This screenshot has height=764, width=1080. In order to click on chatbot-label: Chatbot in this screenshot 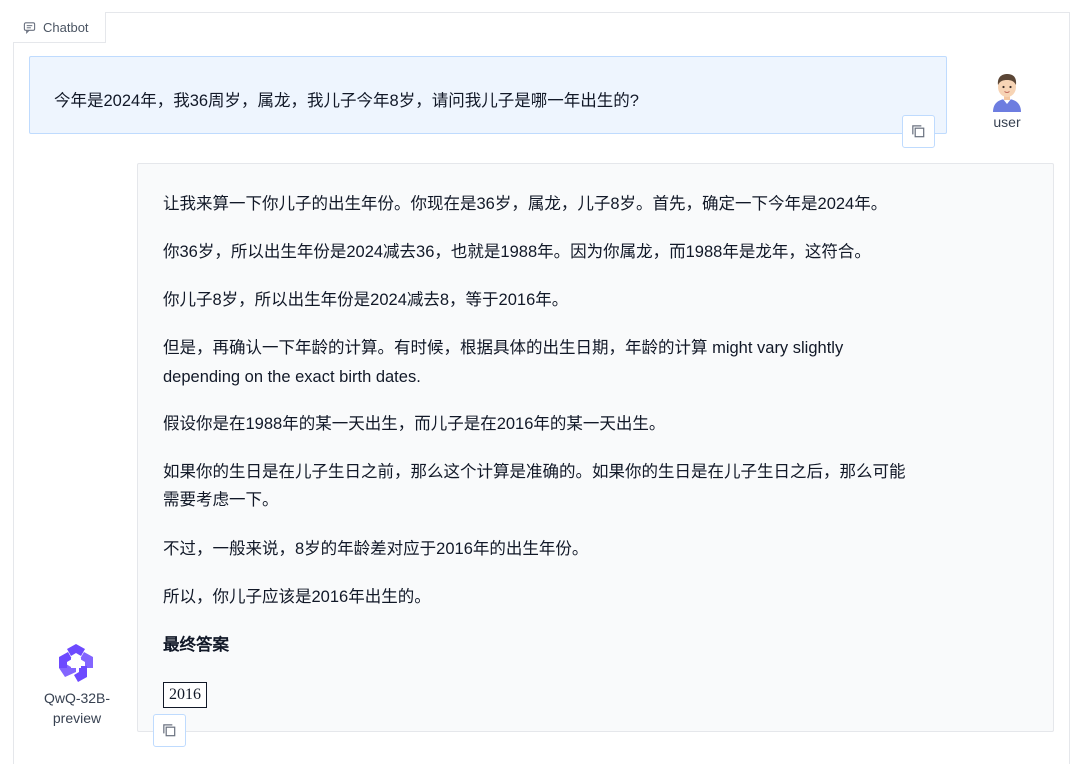, I will do `click(59, 27)`.